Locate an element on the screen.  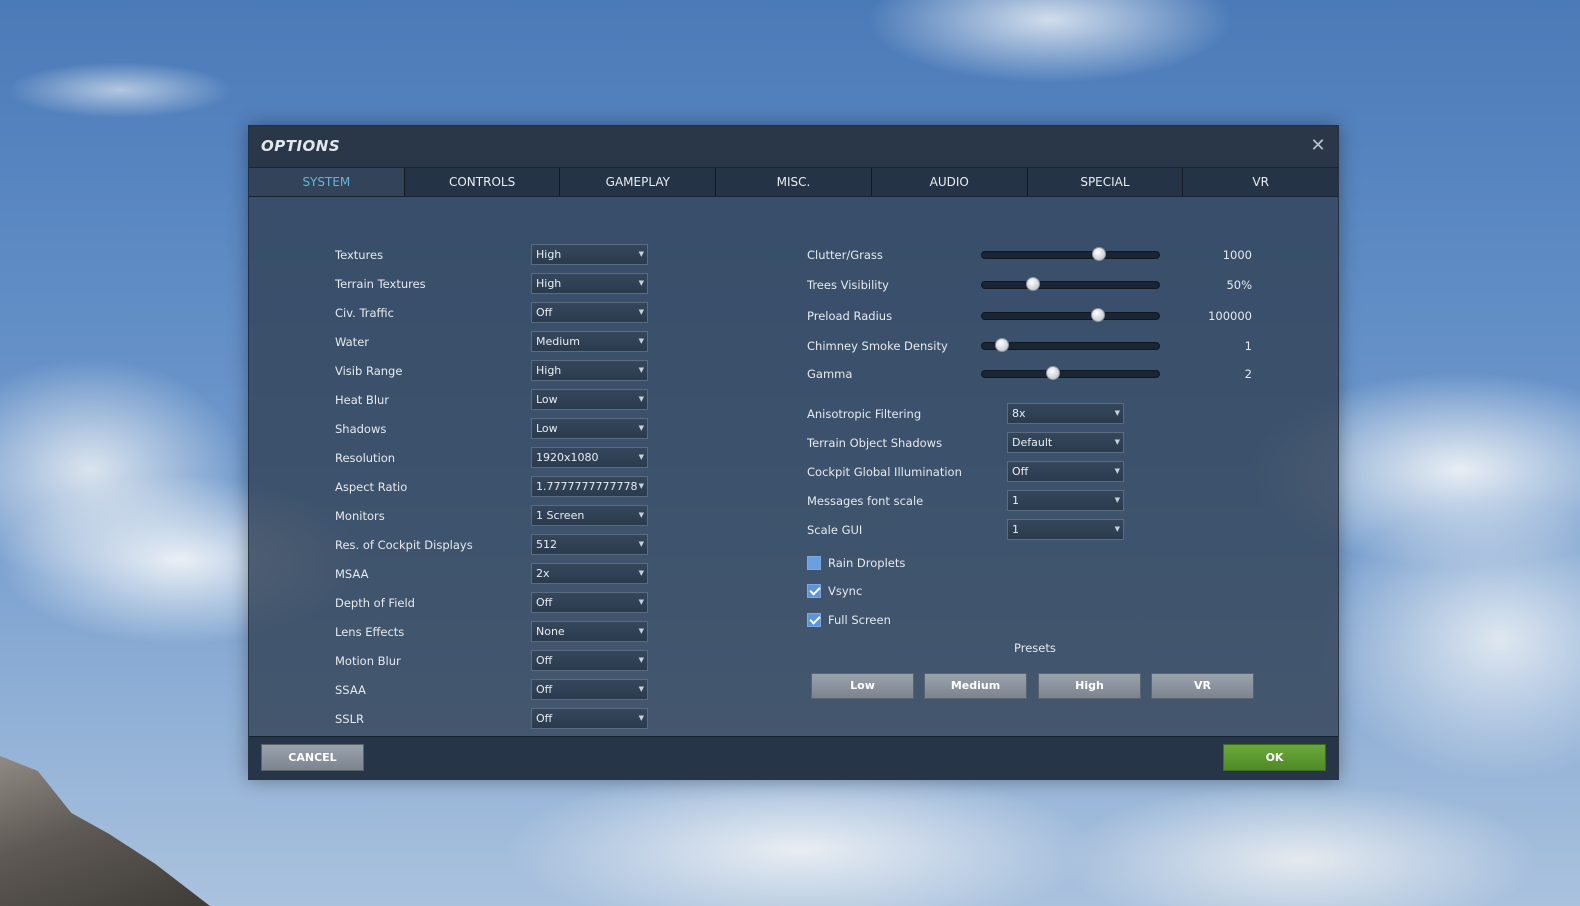
preload-radius-value: 100000 is located at coordinates (1230, 316).